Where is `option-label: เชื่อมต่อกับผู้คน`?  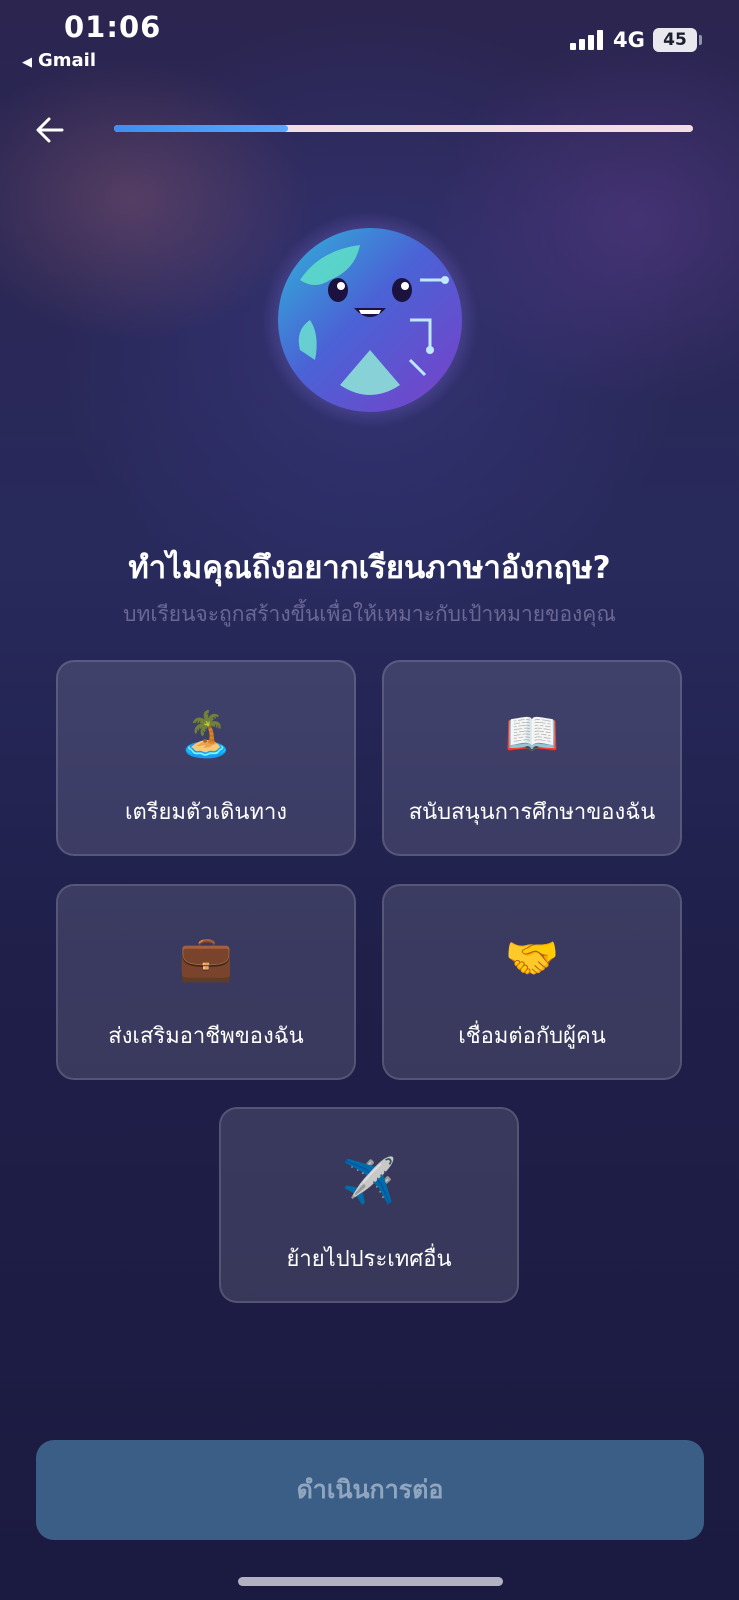 option-label: เชื่อมต่อกับผู้คน is located at coordinates (532, 1036).